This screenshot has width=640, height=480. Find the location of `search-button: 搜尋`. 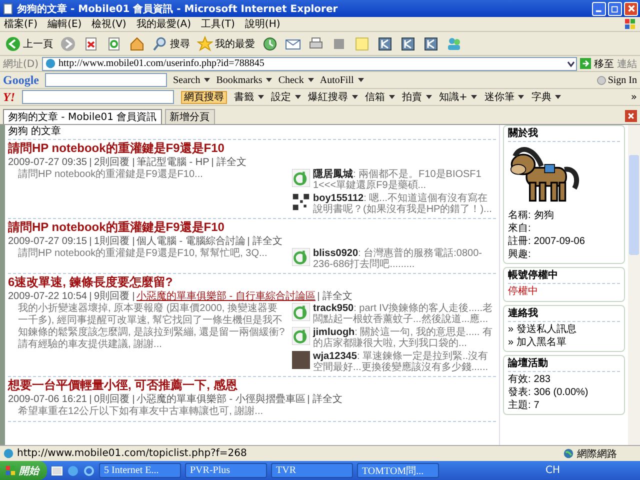

search-button: 搜尋 is located at coordinates (171, 43).